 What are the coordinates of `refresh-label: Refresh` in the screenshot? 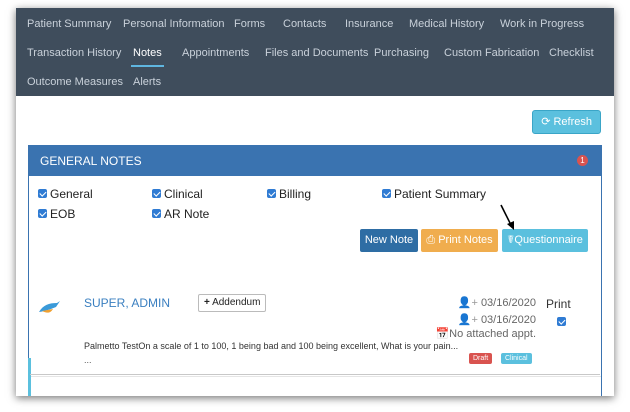 It's located at (572, 122).